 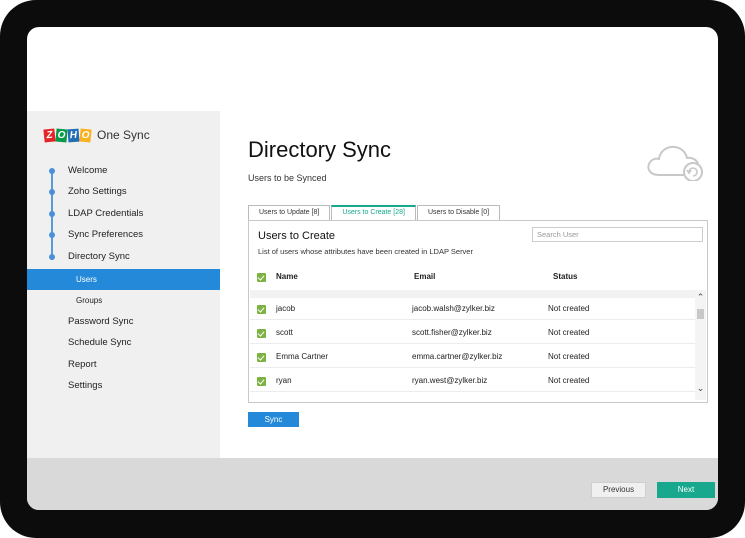 I want to click on sidebar-item-schedule-sync: Schedule Sync, so click(x=123, y=342).